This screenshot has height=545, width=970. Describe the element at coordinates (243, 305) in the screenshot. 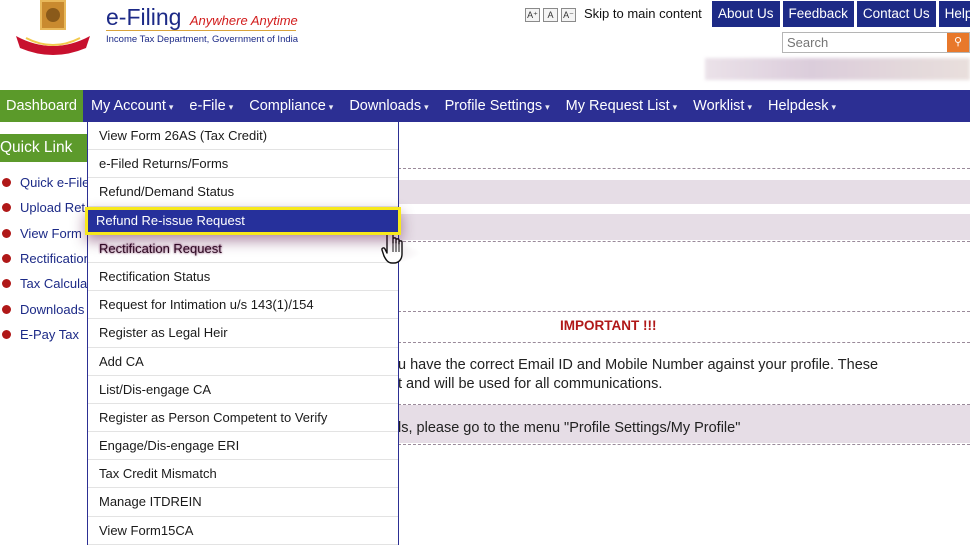

I see `menu-item-request-intimation: Request for Intimation u/s 143(1)/154` at that location.